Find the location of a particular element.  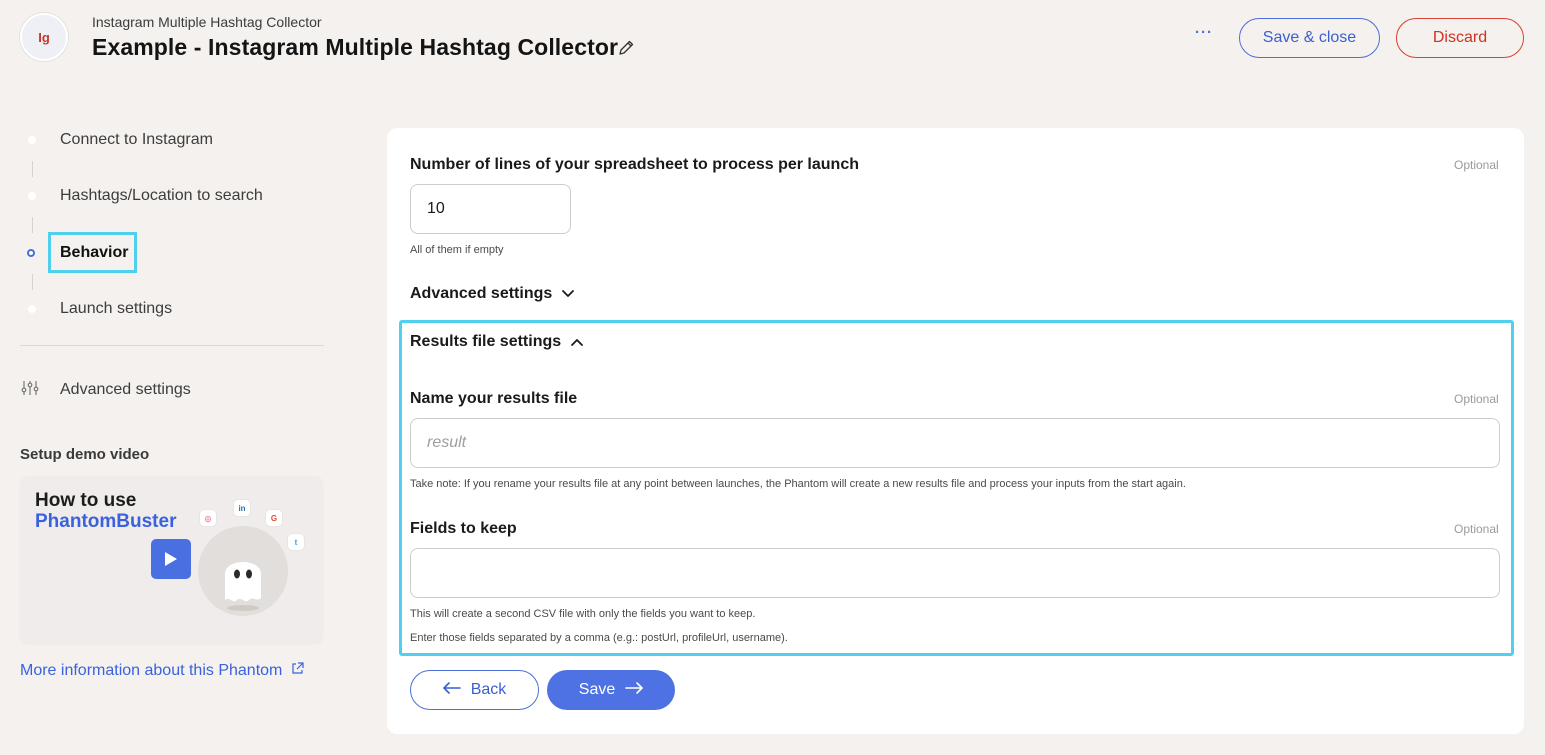

advanced-settings-label: Advanced settings is located at coordinates (481, 293).